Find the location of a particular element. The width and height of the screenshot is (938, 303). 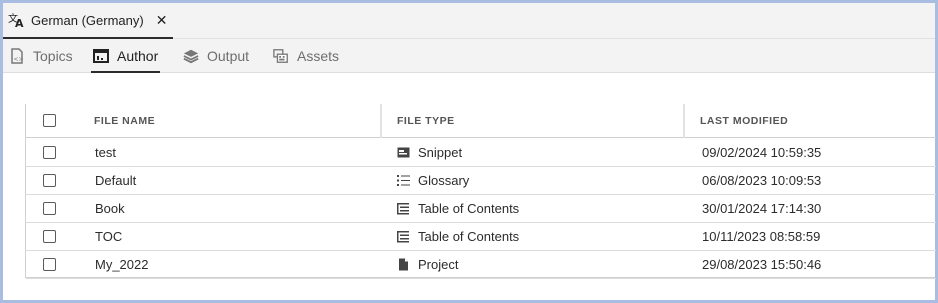

layers-icon is located at coordinates (191, 56).